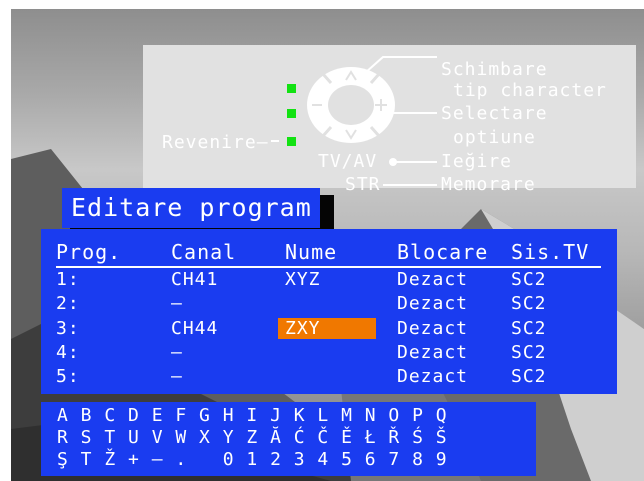 Image resolution: width=644 pixels, height=481 pixels. Describe the element at coordinates (530, 90) in the screenshot. I see `help-change-char-type-line2: tip character` at that location.